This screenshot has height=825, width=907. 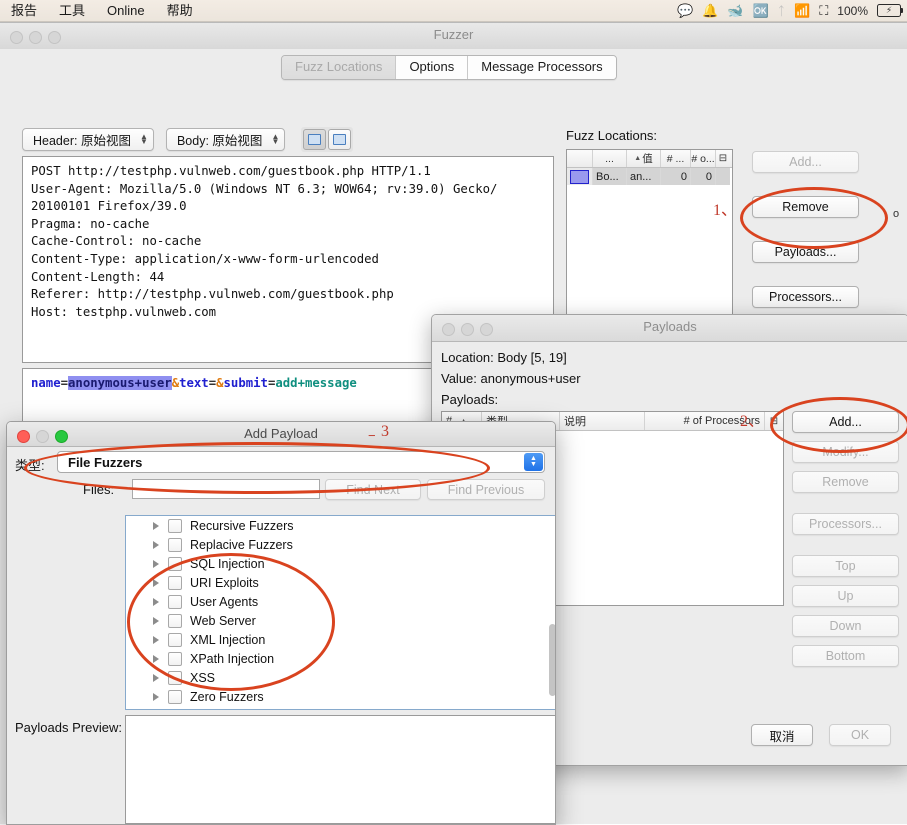 I want to click on chevron-updown-icon: ▲ ▼, so click(x=533, y=462).